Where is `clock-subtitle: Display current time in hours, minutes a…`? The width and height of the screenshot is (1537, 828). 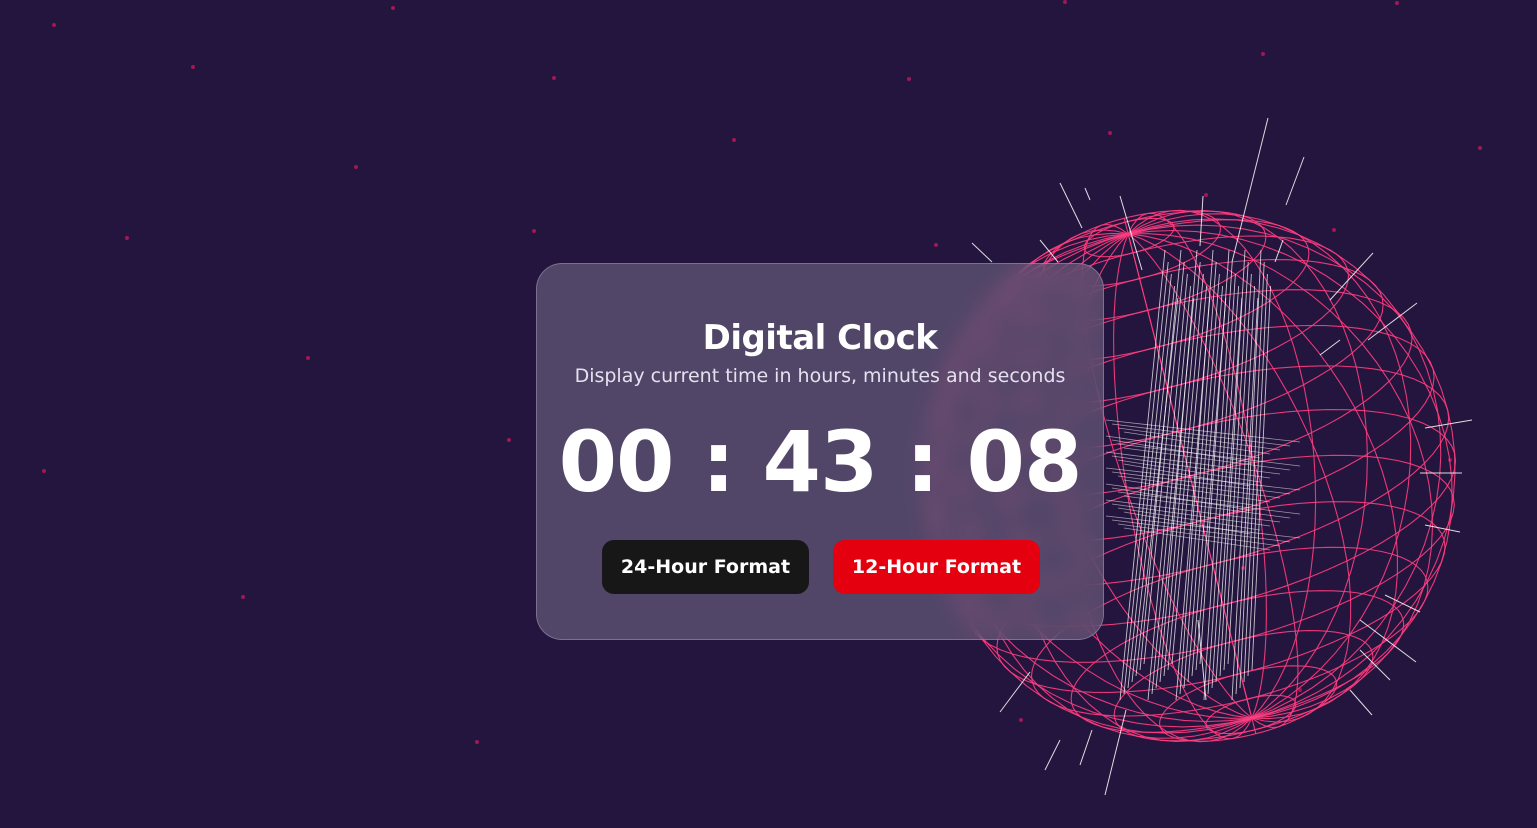 clock-subtitle: Display current time in hours, minutes a… is located at coordinates (820, 376).